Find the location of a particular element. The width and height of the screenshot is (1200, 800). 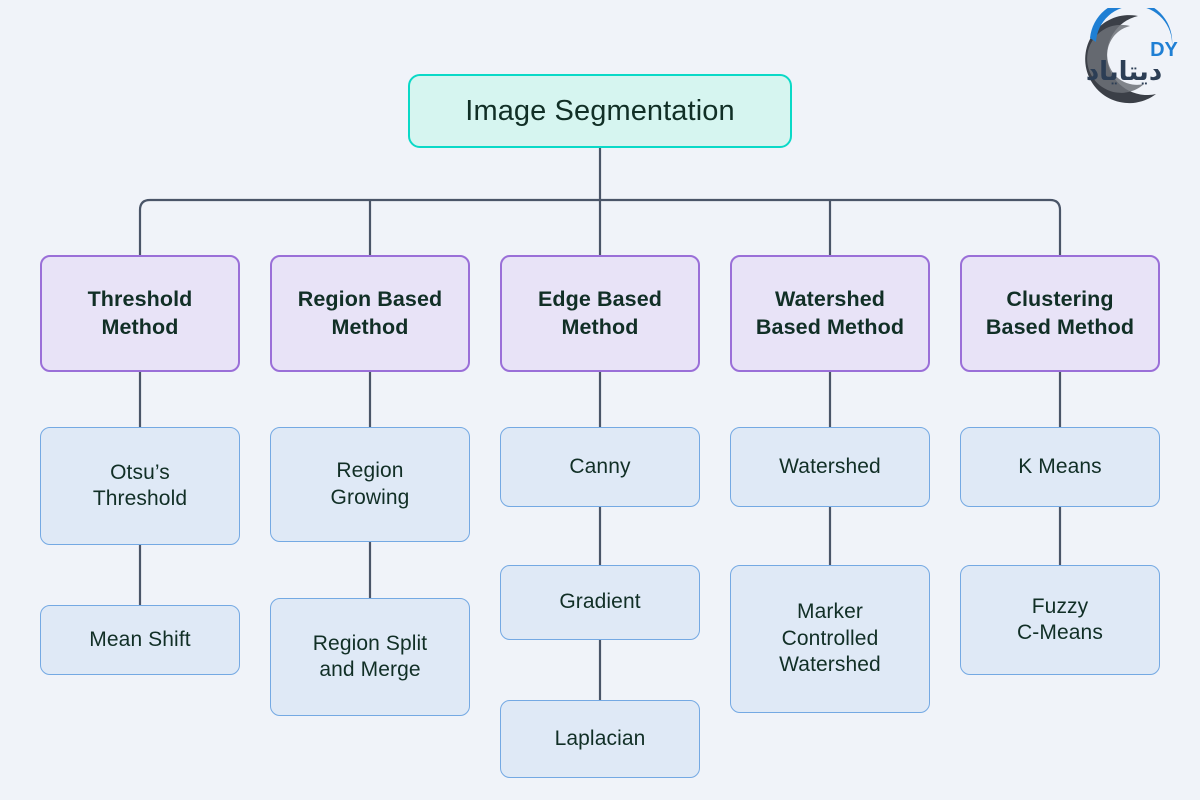

node-region-split-and-merge: Region Split and Merge is located at coordinates (370, 657).